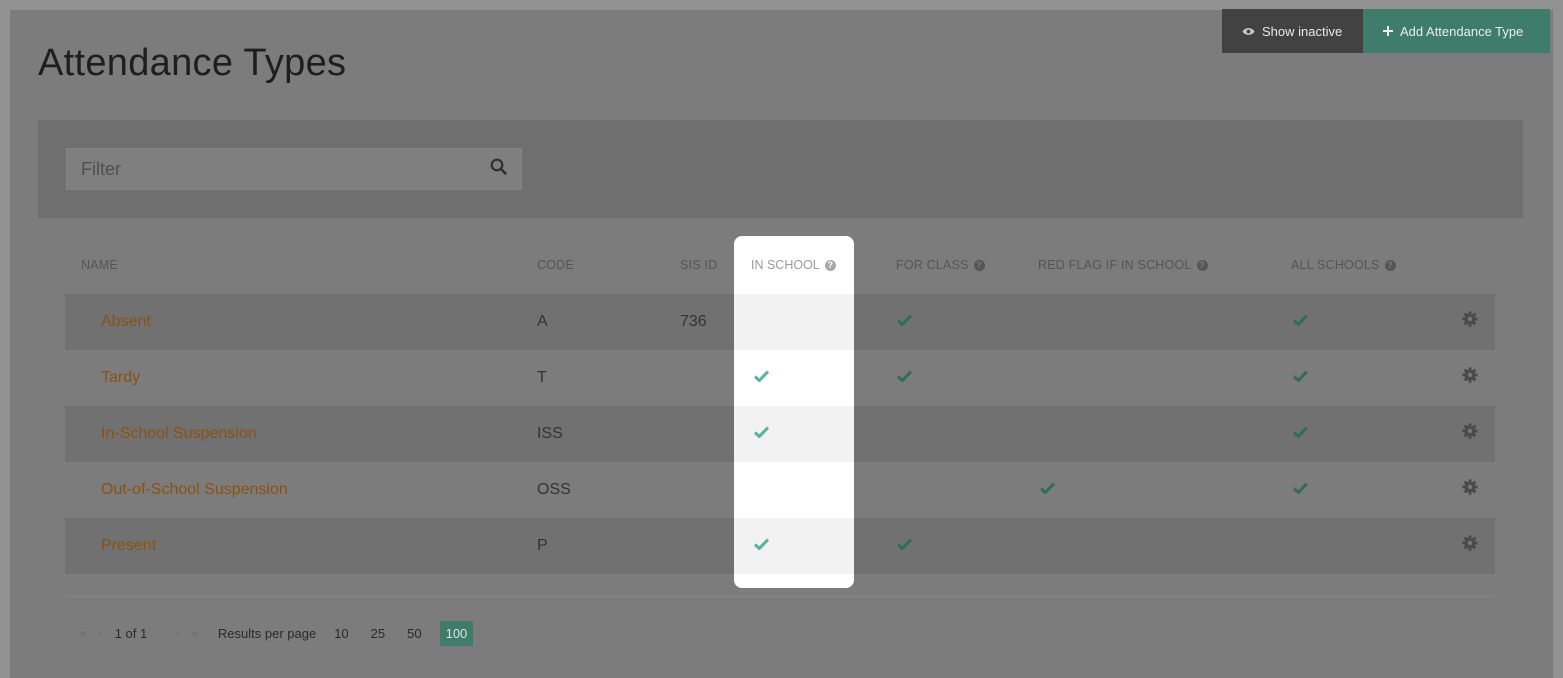  I want to click on column-header-red-flag-label: RED FLAG IF IN SCHOOL, so click(1115, 265).